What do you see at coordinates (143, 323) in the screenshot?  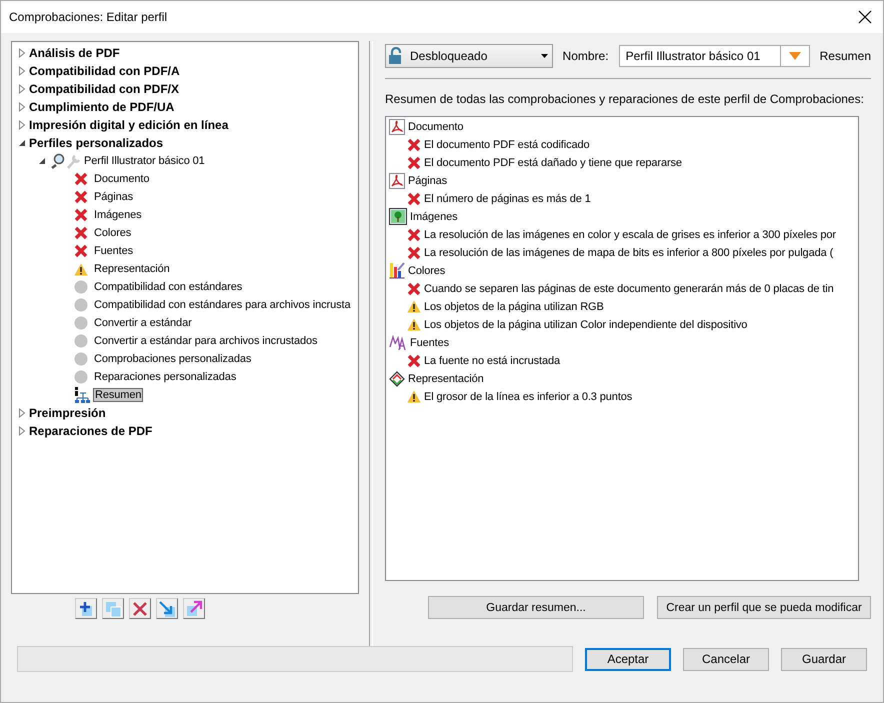 I see `tree-item: Convertir a estándar` at bounding box center [143, 323].